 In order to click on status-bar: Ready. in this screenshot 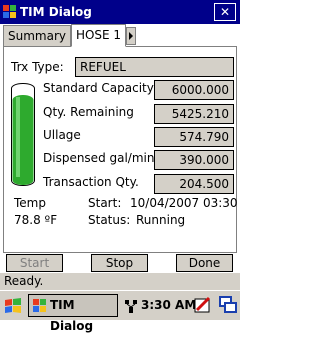, I will do `click(120, 281)`.